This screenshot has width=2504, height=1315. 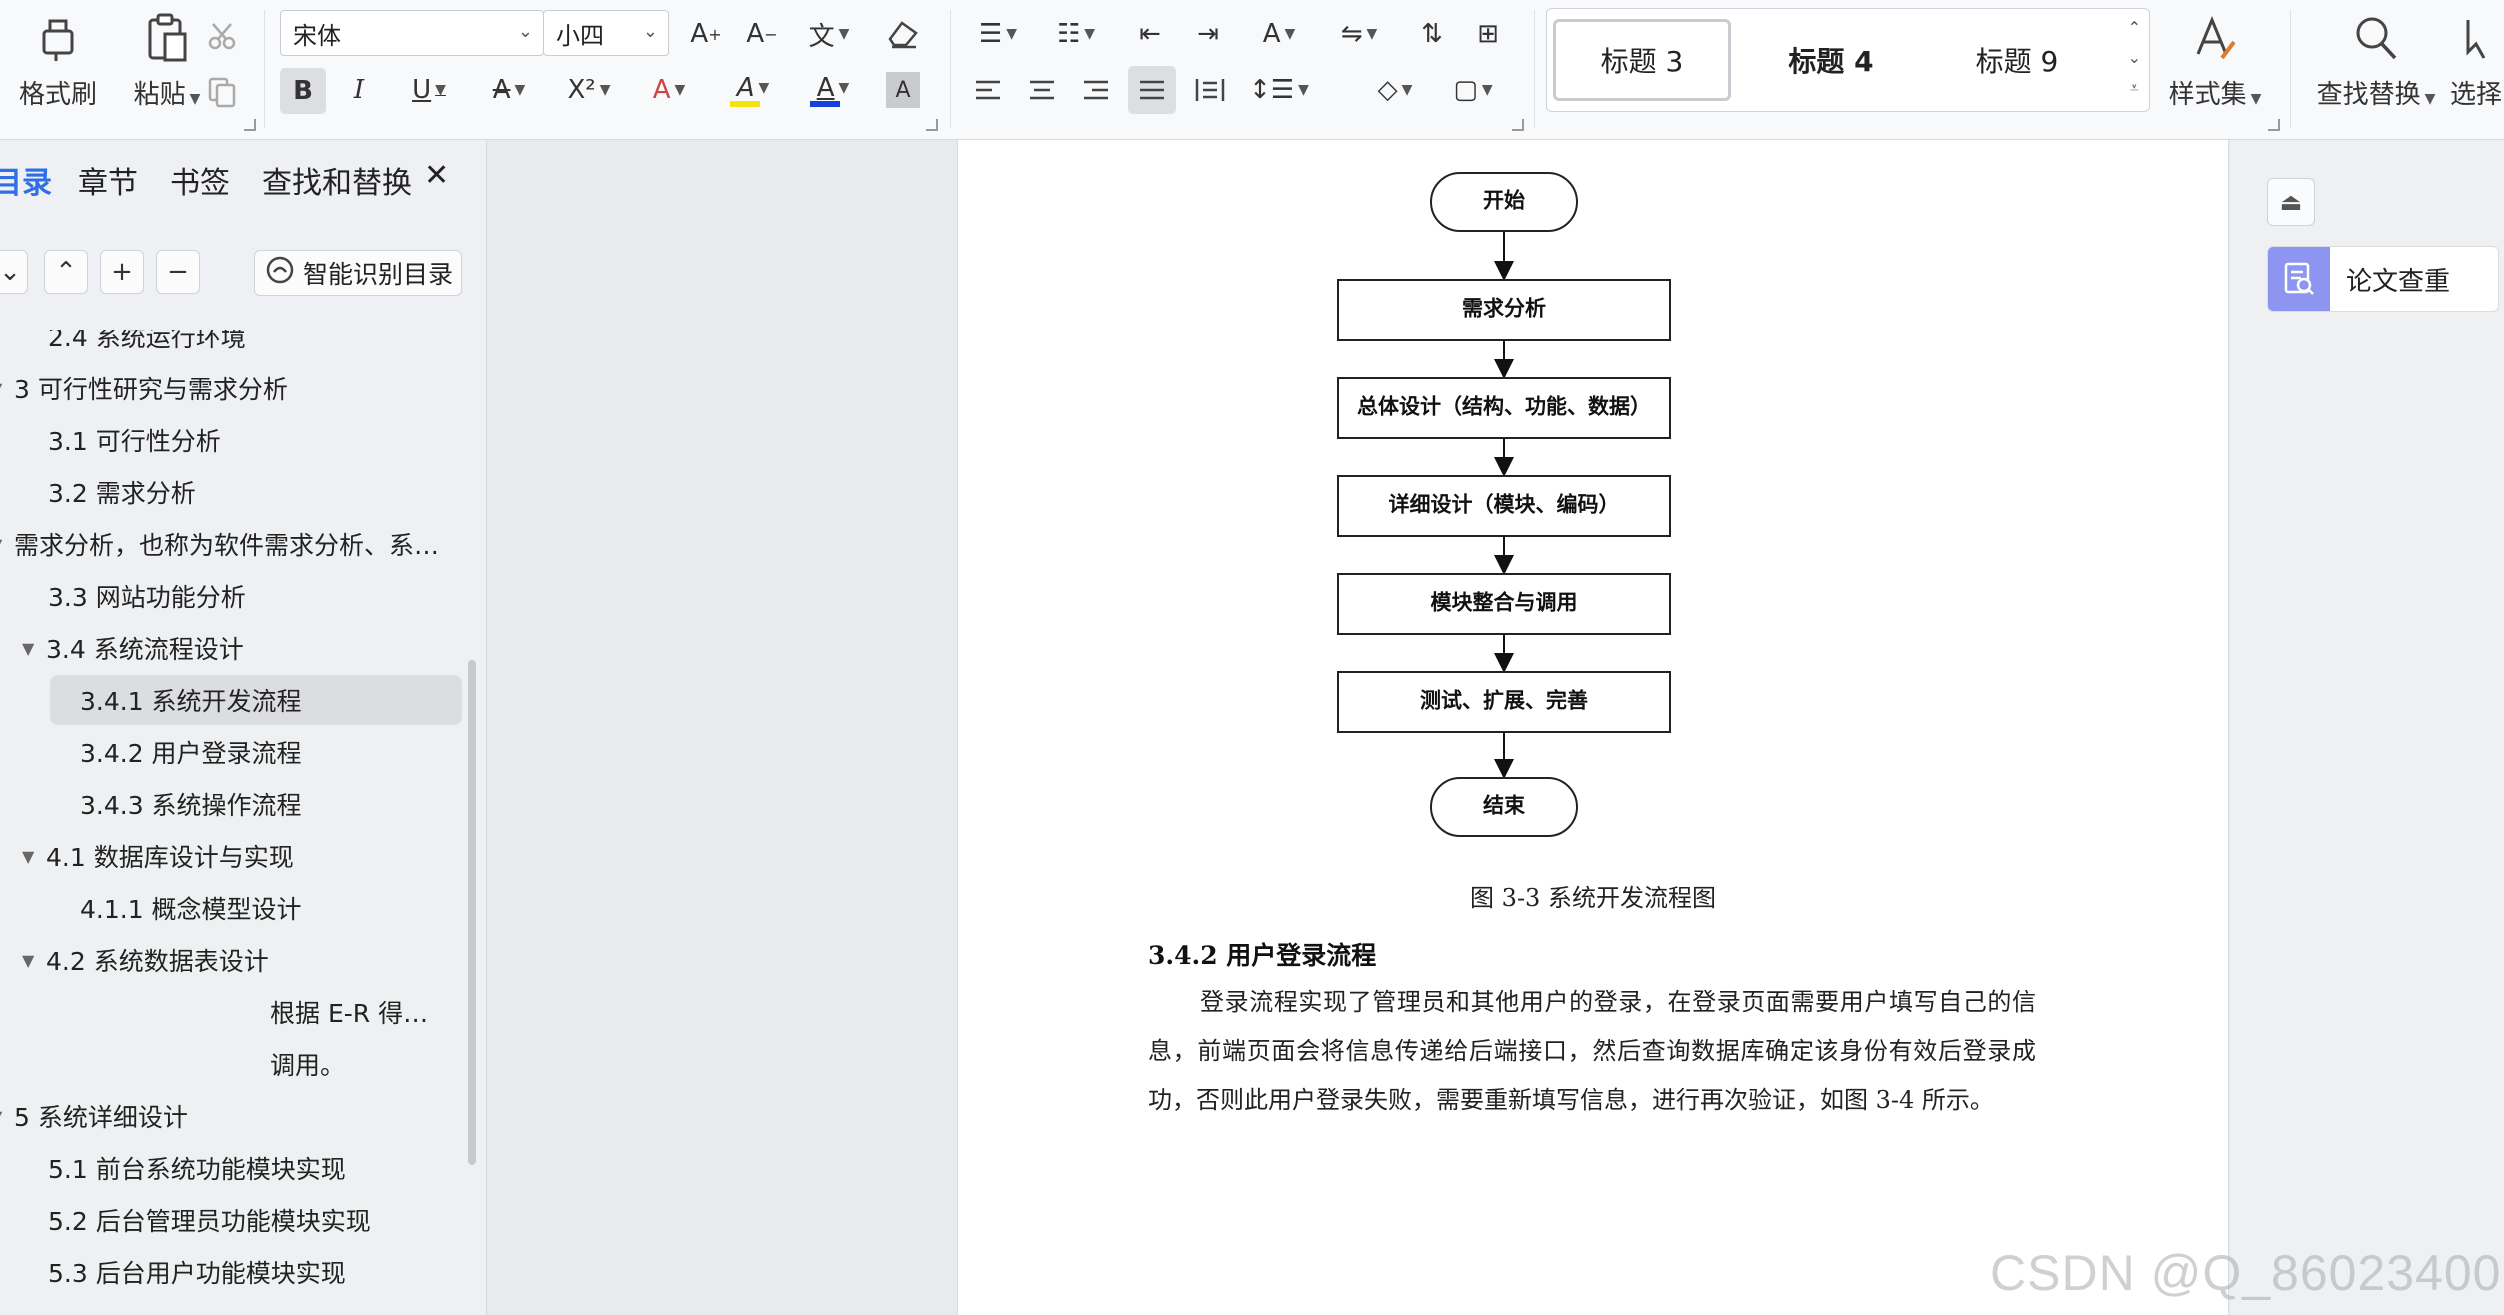 What do you see at coordinates (1076, 34) in the screenshot?
I see `numbered-list-icon: ☷ ▼` at bounding box center [1076, 34].